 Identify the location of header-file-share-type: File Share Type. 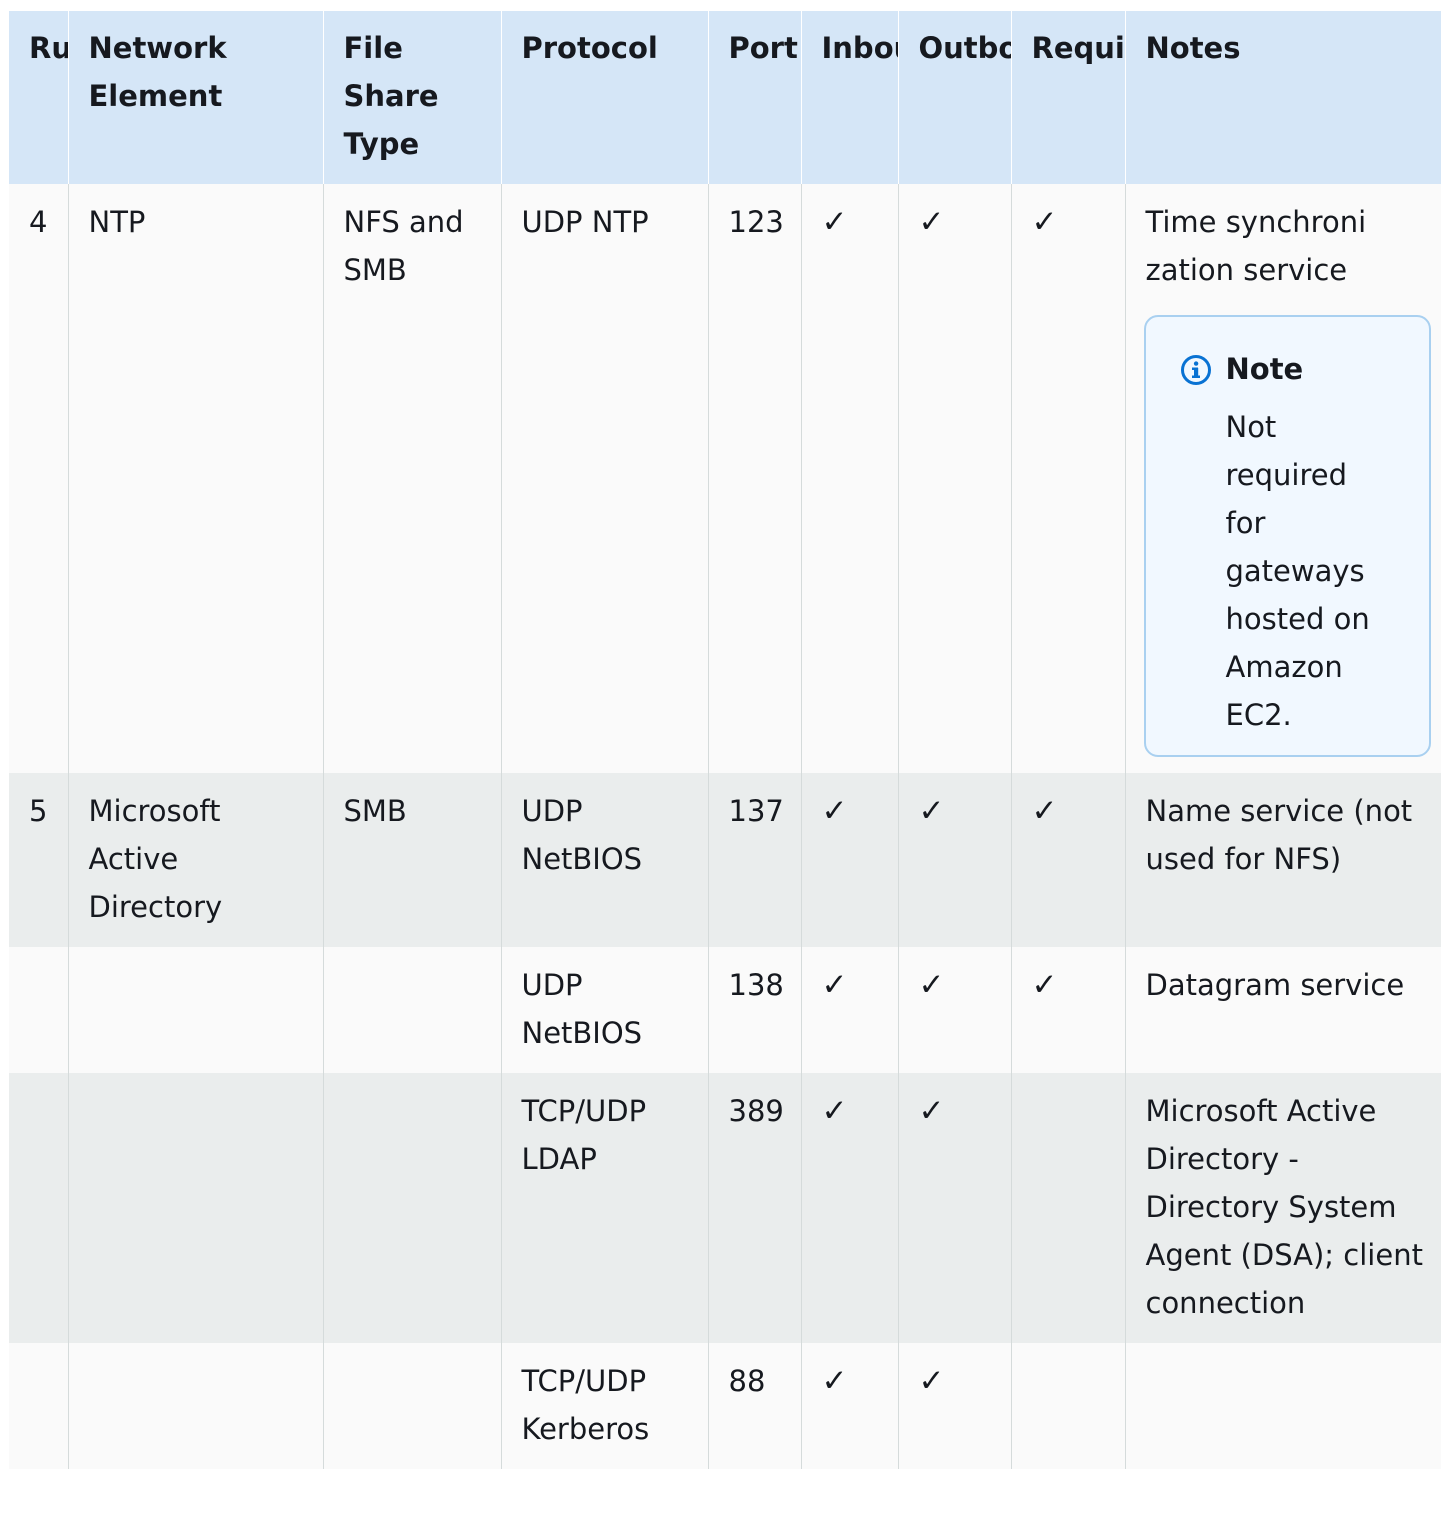
(411, 97).